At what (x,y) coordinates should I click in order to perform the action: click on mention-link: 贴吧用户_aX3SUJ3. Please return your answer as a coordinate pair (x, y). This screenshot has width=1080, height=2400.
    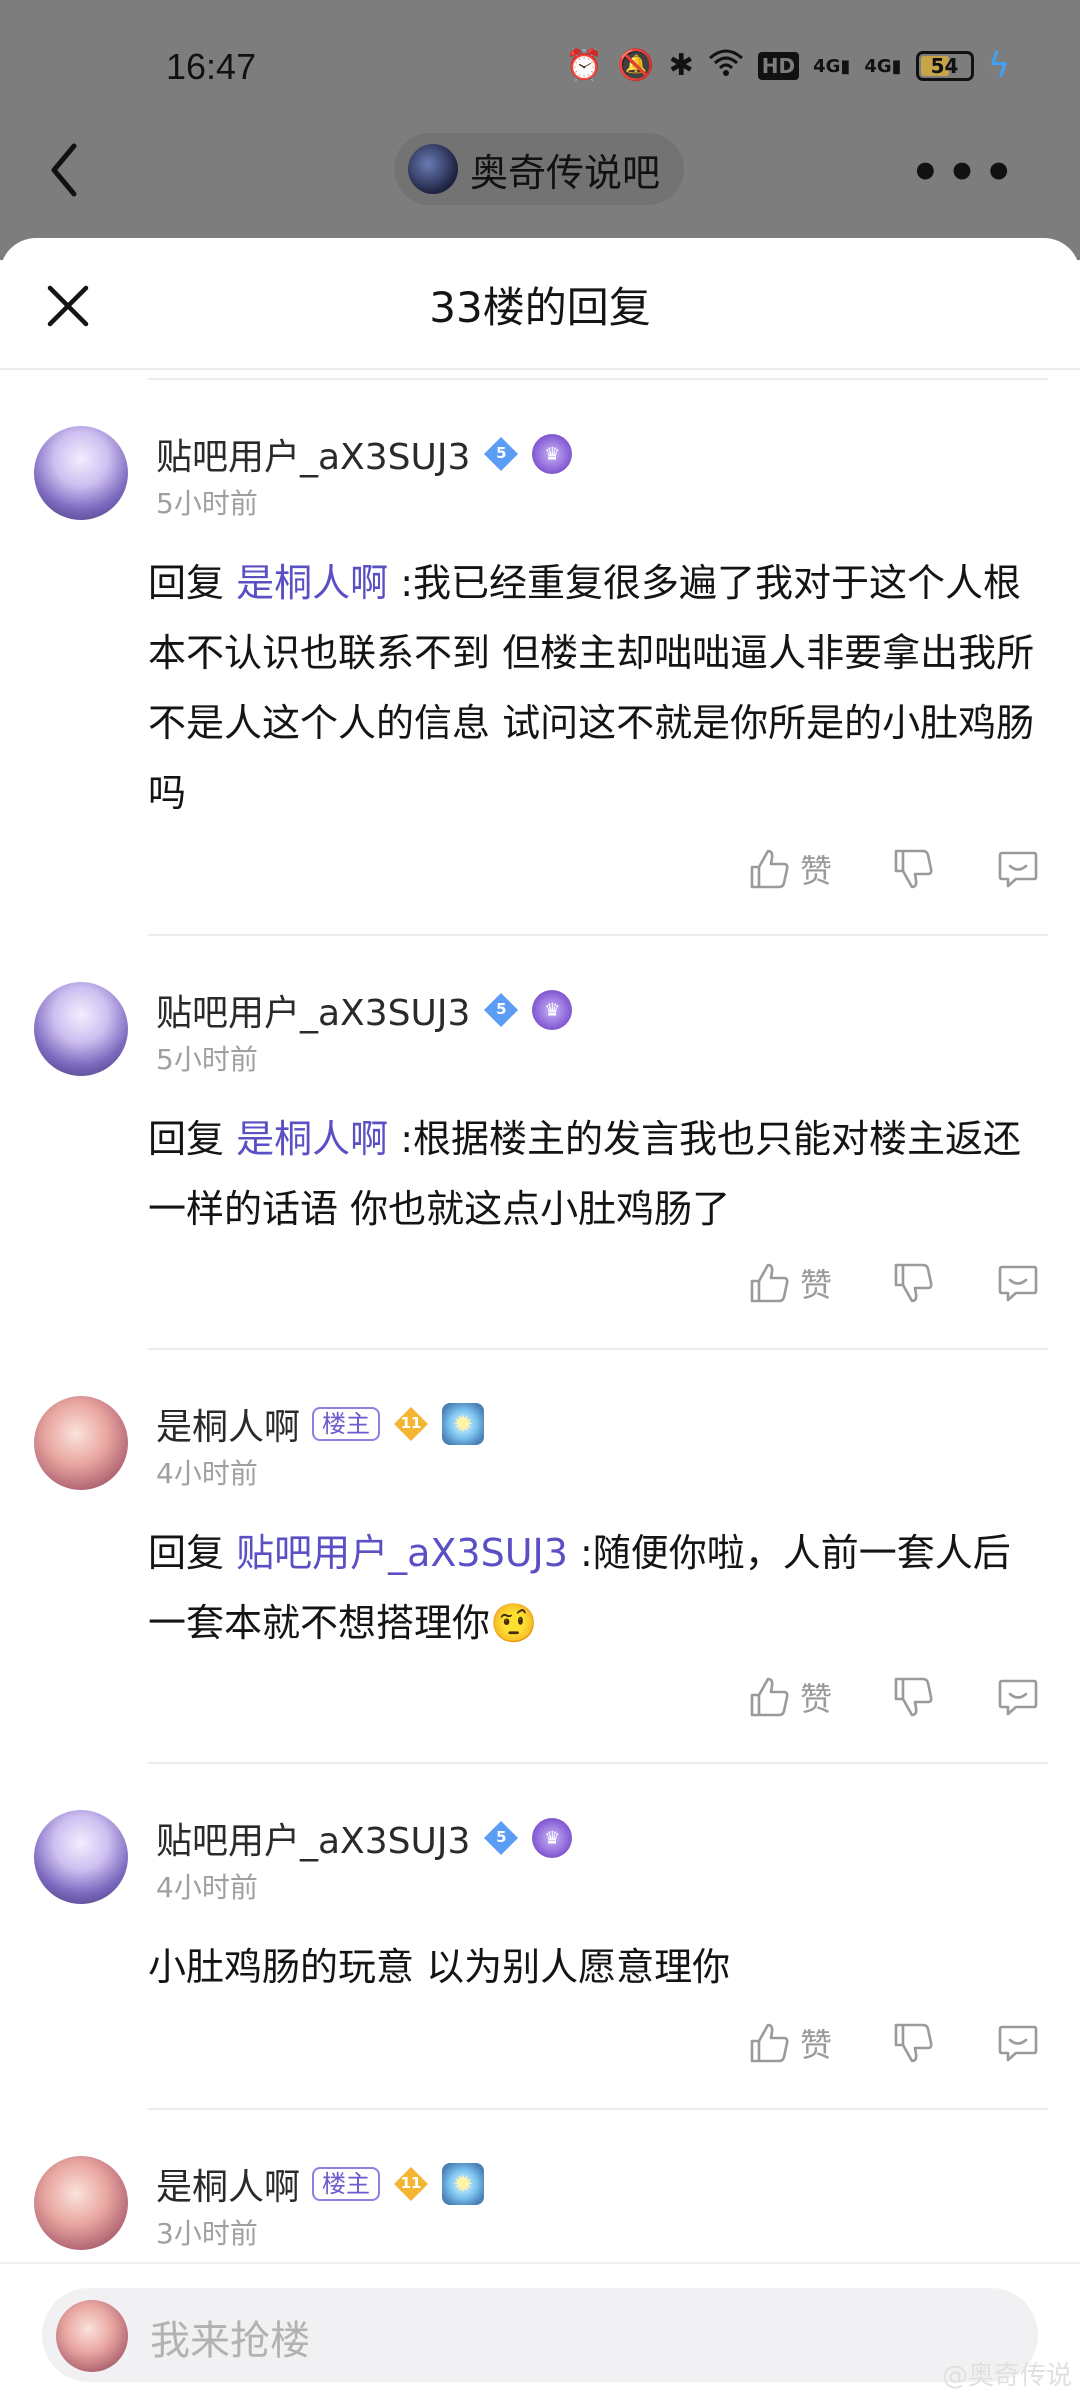
    Looking at the image, I should click on (402, 1553).